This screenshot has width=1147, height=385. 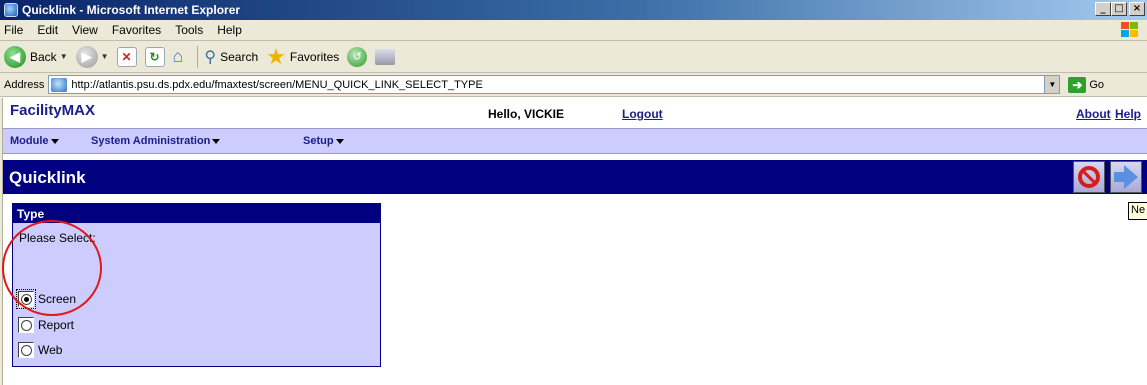 What do you see at coordinates (189, 30) in the screenshot?
I see `menu-tools: Tools` at bounding box center [189, 30].